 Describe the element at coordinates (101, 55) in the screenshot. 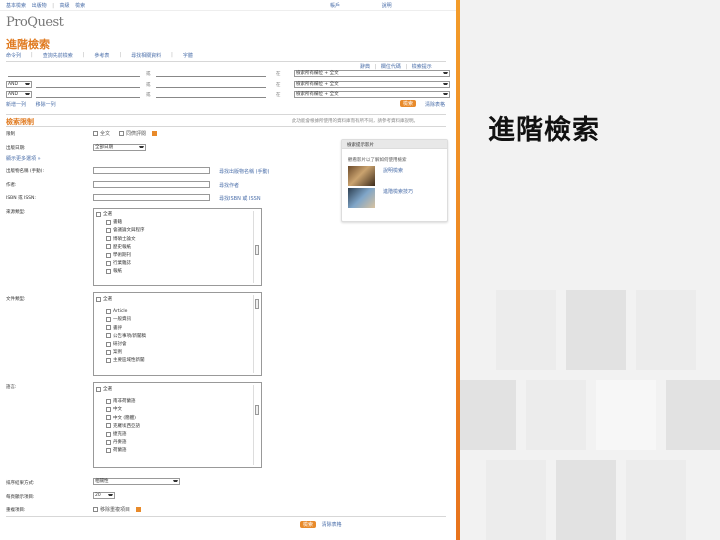

I see `tab-reference: 參考表` at that location.